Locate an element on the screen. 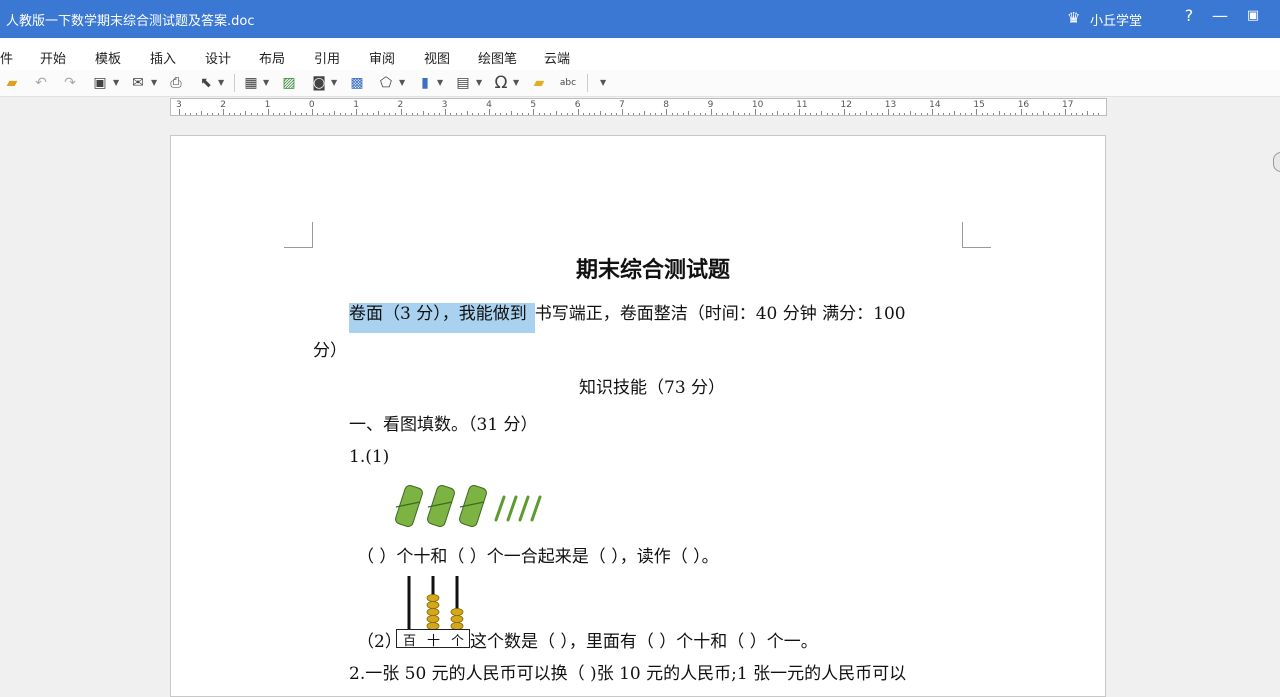 This screenshot has height=697, width=1280. selected-text: 卷面（3 分），我能做到 is located at coordinates (442, 318).